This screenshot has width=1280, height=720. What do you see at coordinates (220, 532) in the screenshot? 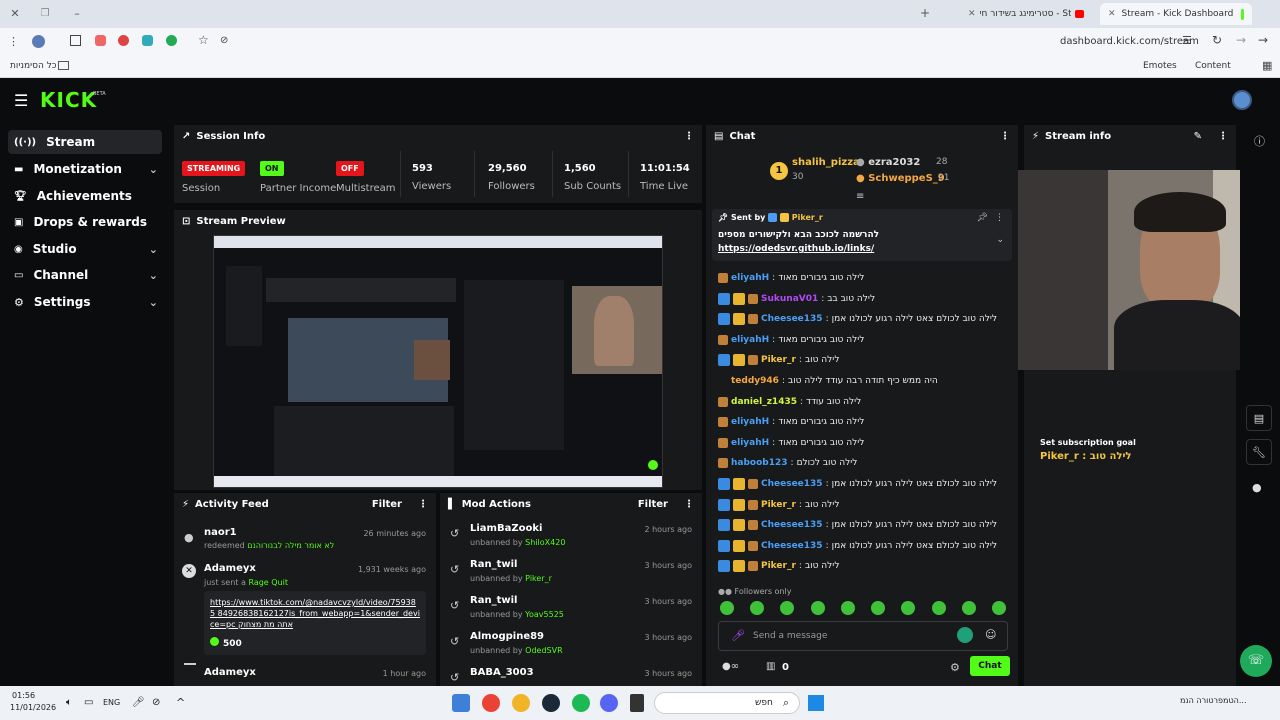
I see `activity-user: naor1` at bounding box center [220, 532].